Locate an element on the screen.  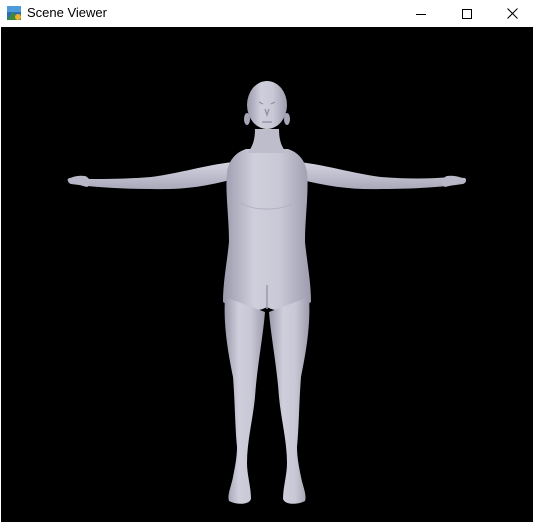
close-button is located at coordinates (512, 13).